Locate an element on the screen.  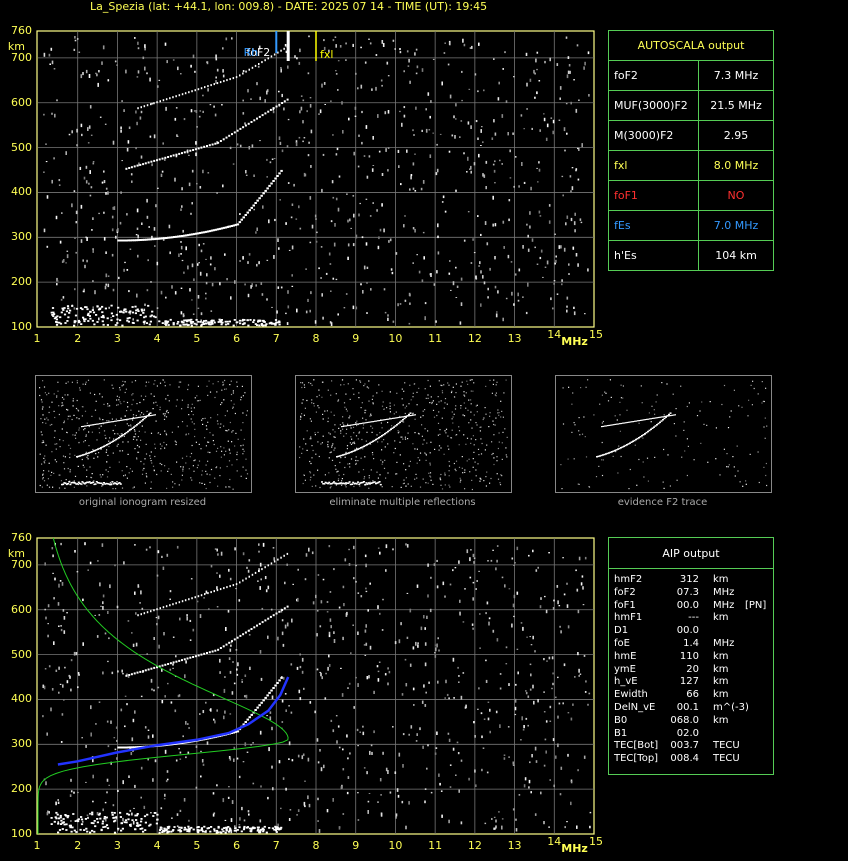
y-tick-label: 600 is located at coordinates (21, 609).